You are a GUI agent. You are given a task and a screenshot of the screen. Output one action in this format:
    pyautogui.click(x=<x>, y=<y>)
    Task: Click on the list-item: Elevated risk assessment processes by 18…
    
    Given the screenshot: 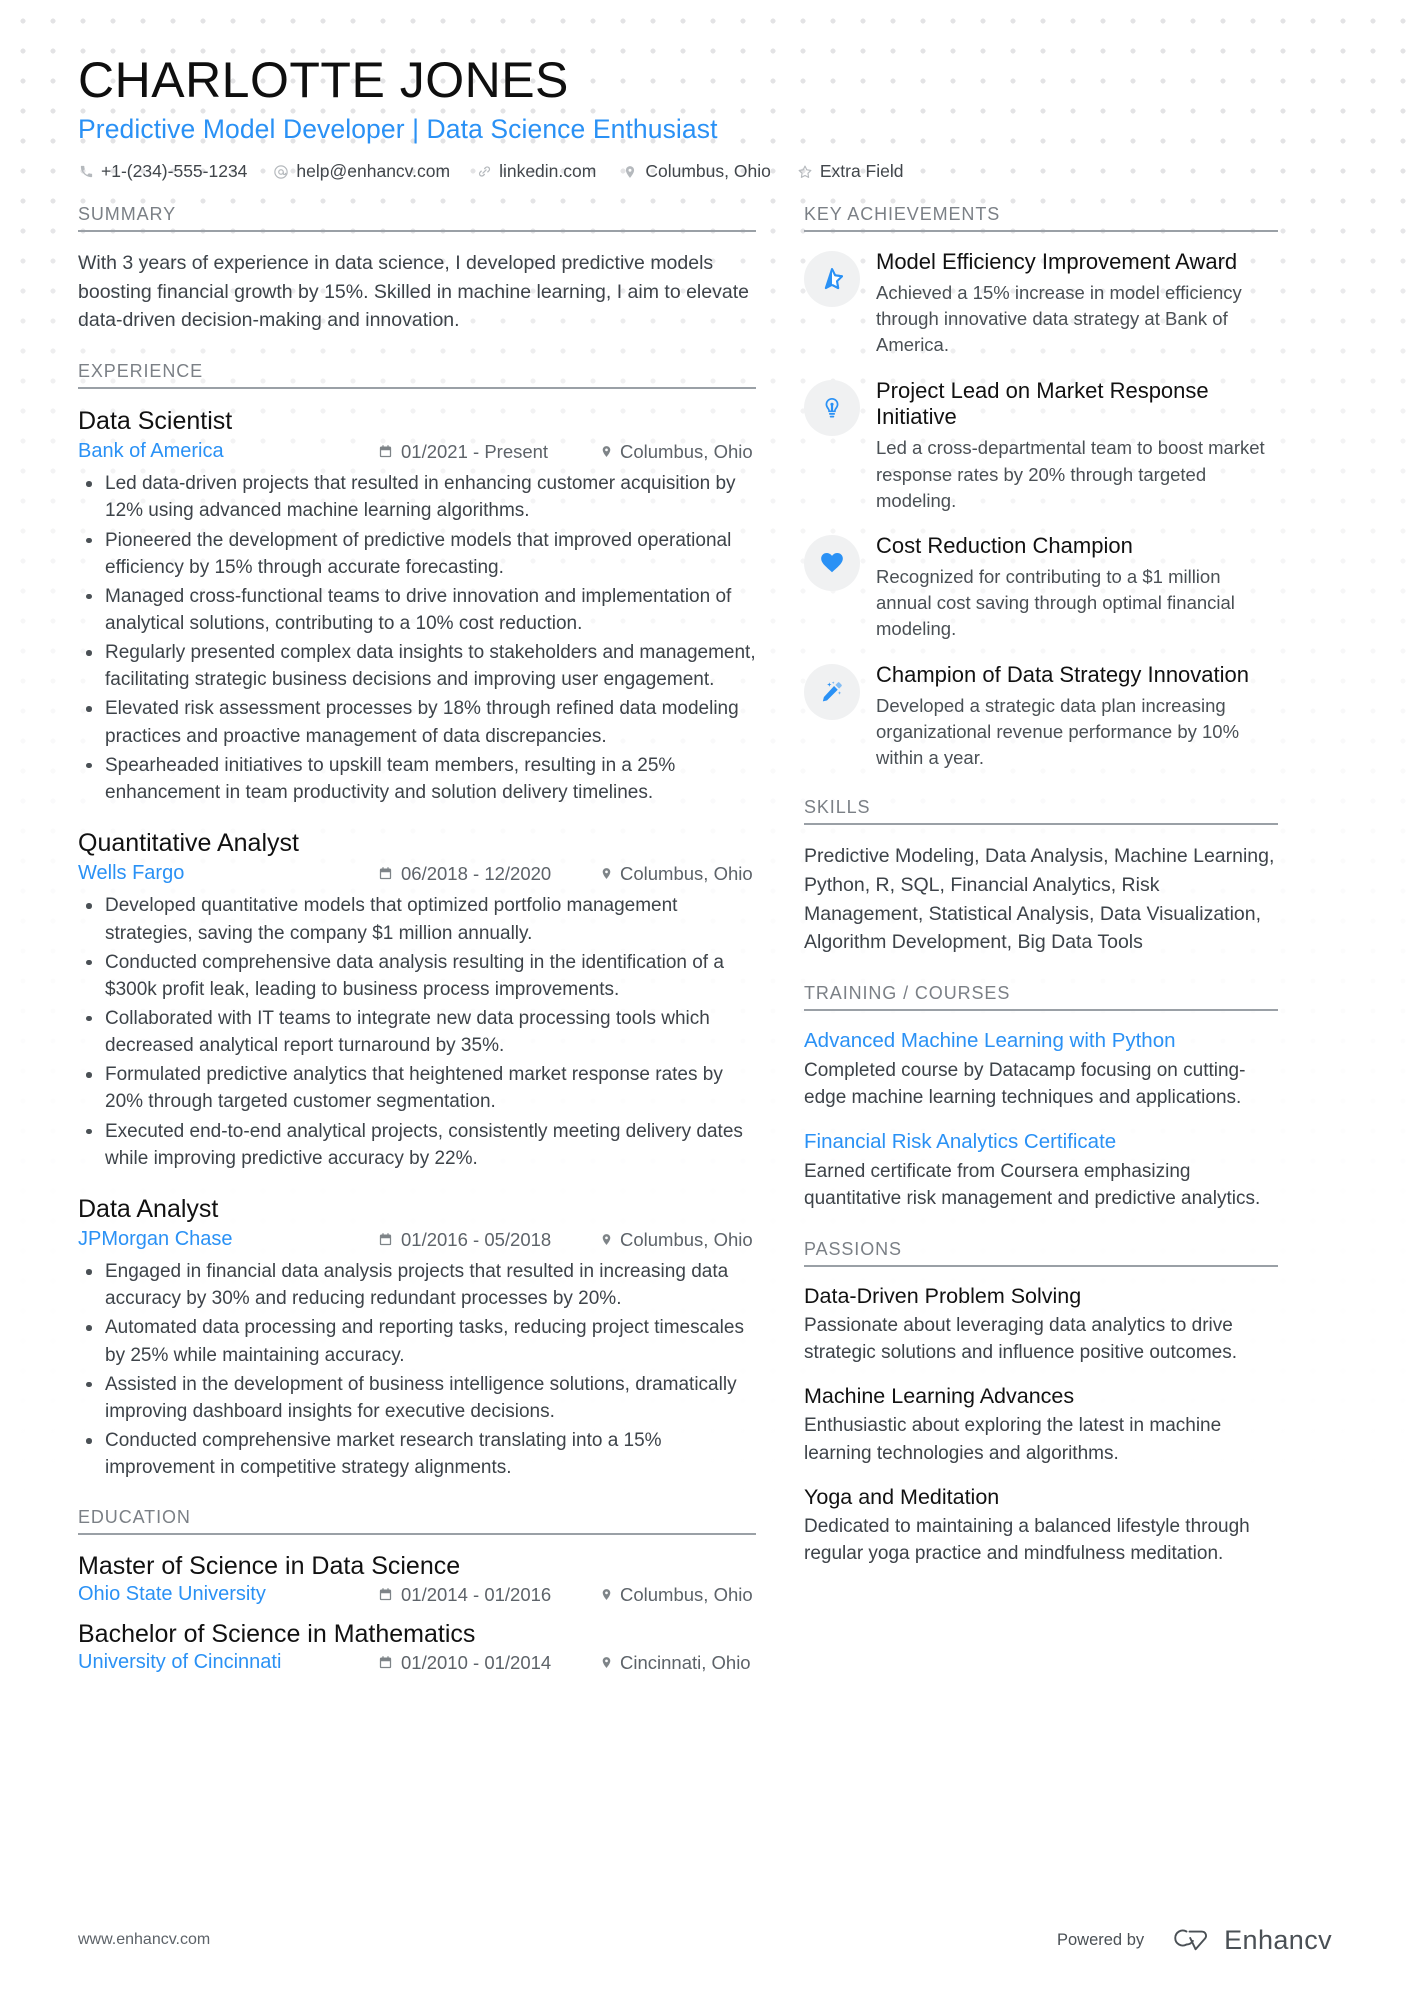 What is the action you would take?
    pyautogui.click(x=417, y=722)
    